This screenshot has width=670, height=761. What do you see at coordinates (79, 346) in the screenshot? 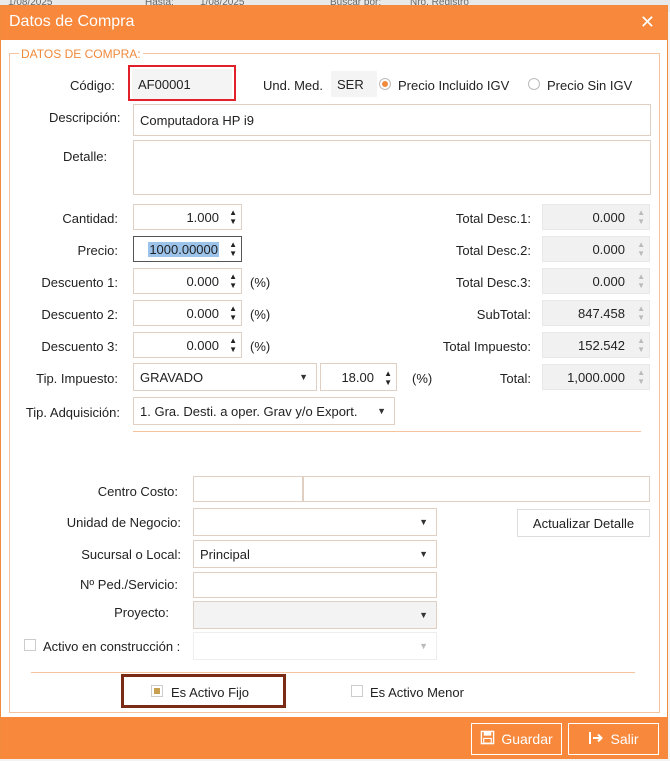
I see `descuento3-label: Descuento 3:` at bounding box center [79, 346].